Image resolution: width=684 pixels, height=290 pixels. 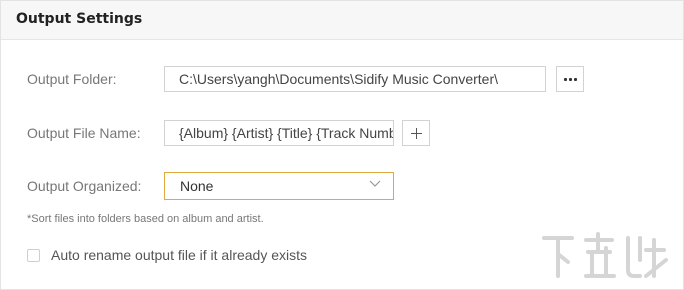 What do you see at coordinates (84, 186) in the screenshot?
I see `output-organized-label: Output Organized:` at bounding box center [84, 186].